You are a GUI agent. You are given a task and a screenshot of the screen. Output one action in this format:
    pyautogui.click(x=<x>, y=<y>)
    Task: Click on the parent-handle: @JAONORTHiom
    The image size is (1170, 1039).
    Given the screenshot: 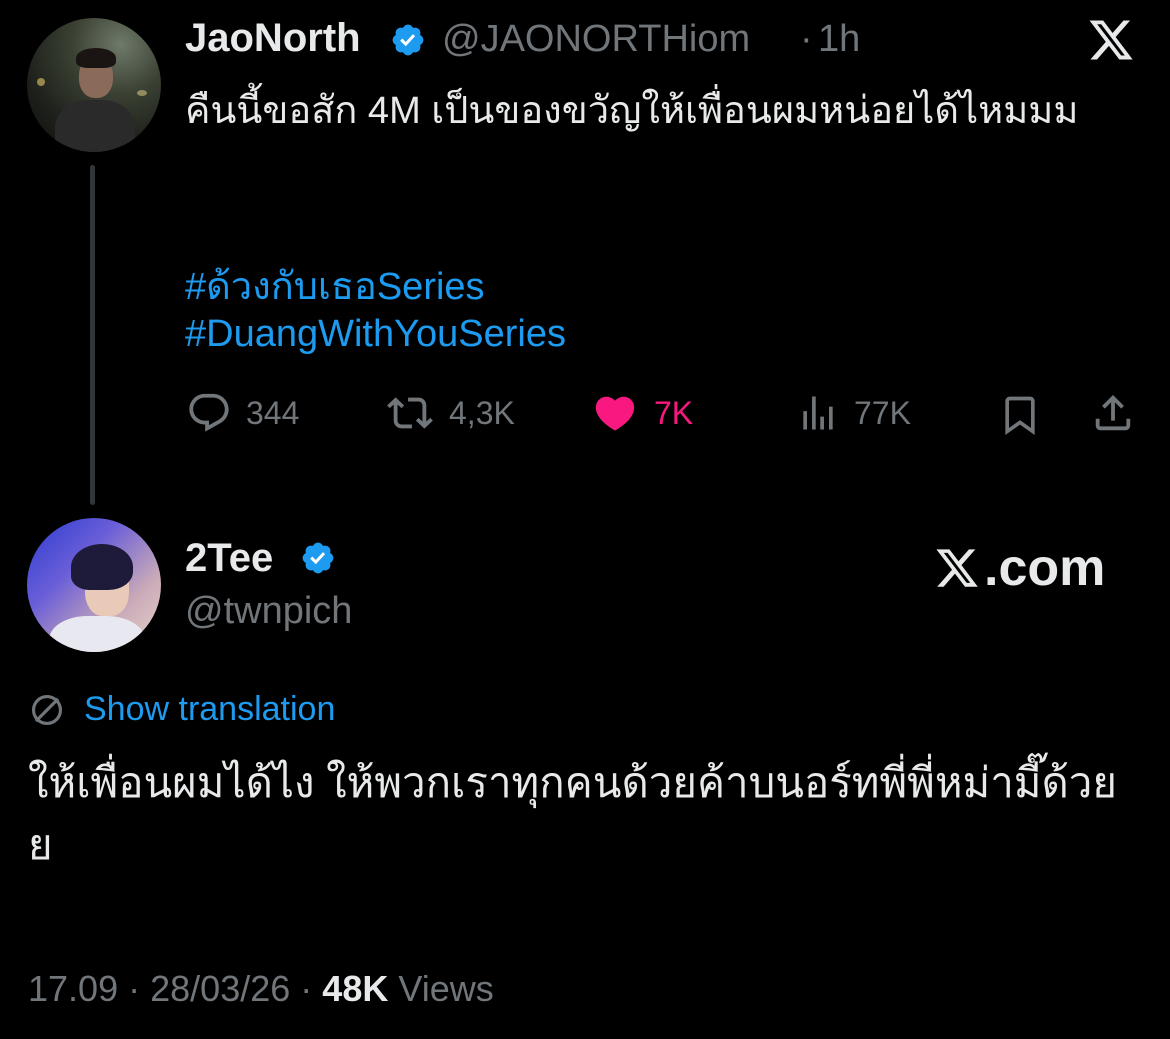 What is the action you would take?
    pyautogui.click(x=596, y=39)
    